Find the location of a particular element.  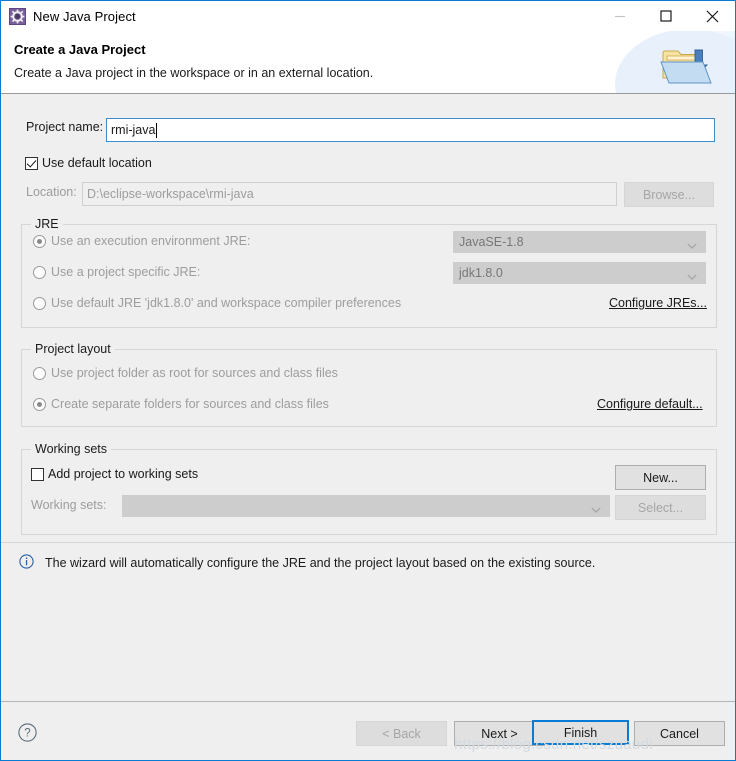

finish-button: Finish is located at coordinates (580, 732).